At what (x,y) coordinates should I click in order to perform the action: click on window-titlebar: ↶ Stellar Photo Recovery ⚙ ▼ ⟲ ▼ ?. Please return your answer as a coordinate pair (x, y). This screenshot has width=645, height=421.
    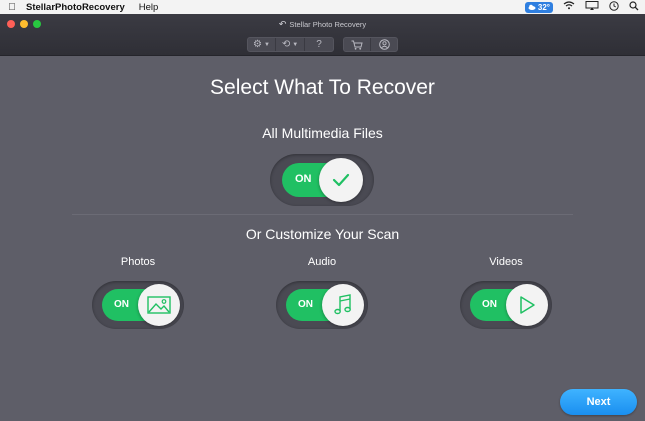
    Looking at the image, I should click on (322, 35).